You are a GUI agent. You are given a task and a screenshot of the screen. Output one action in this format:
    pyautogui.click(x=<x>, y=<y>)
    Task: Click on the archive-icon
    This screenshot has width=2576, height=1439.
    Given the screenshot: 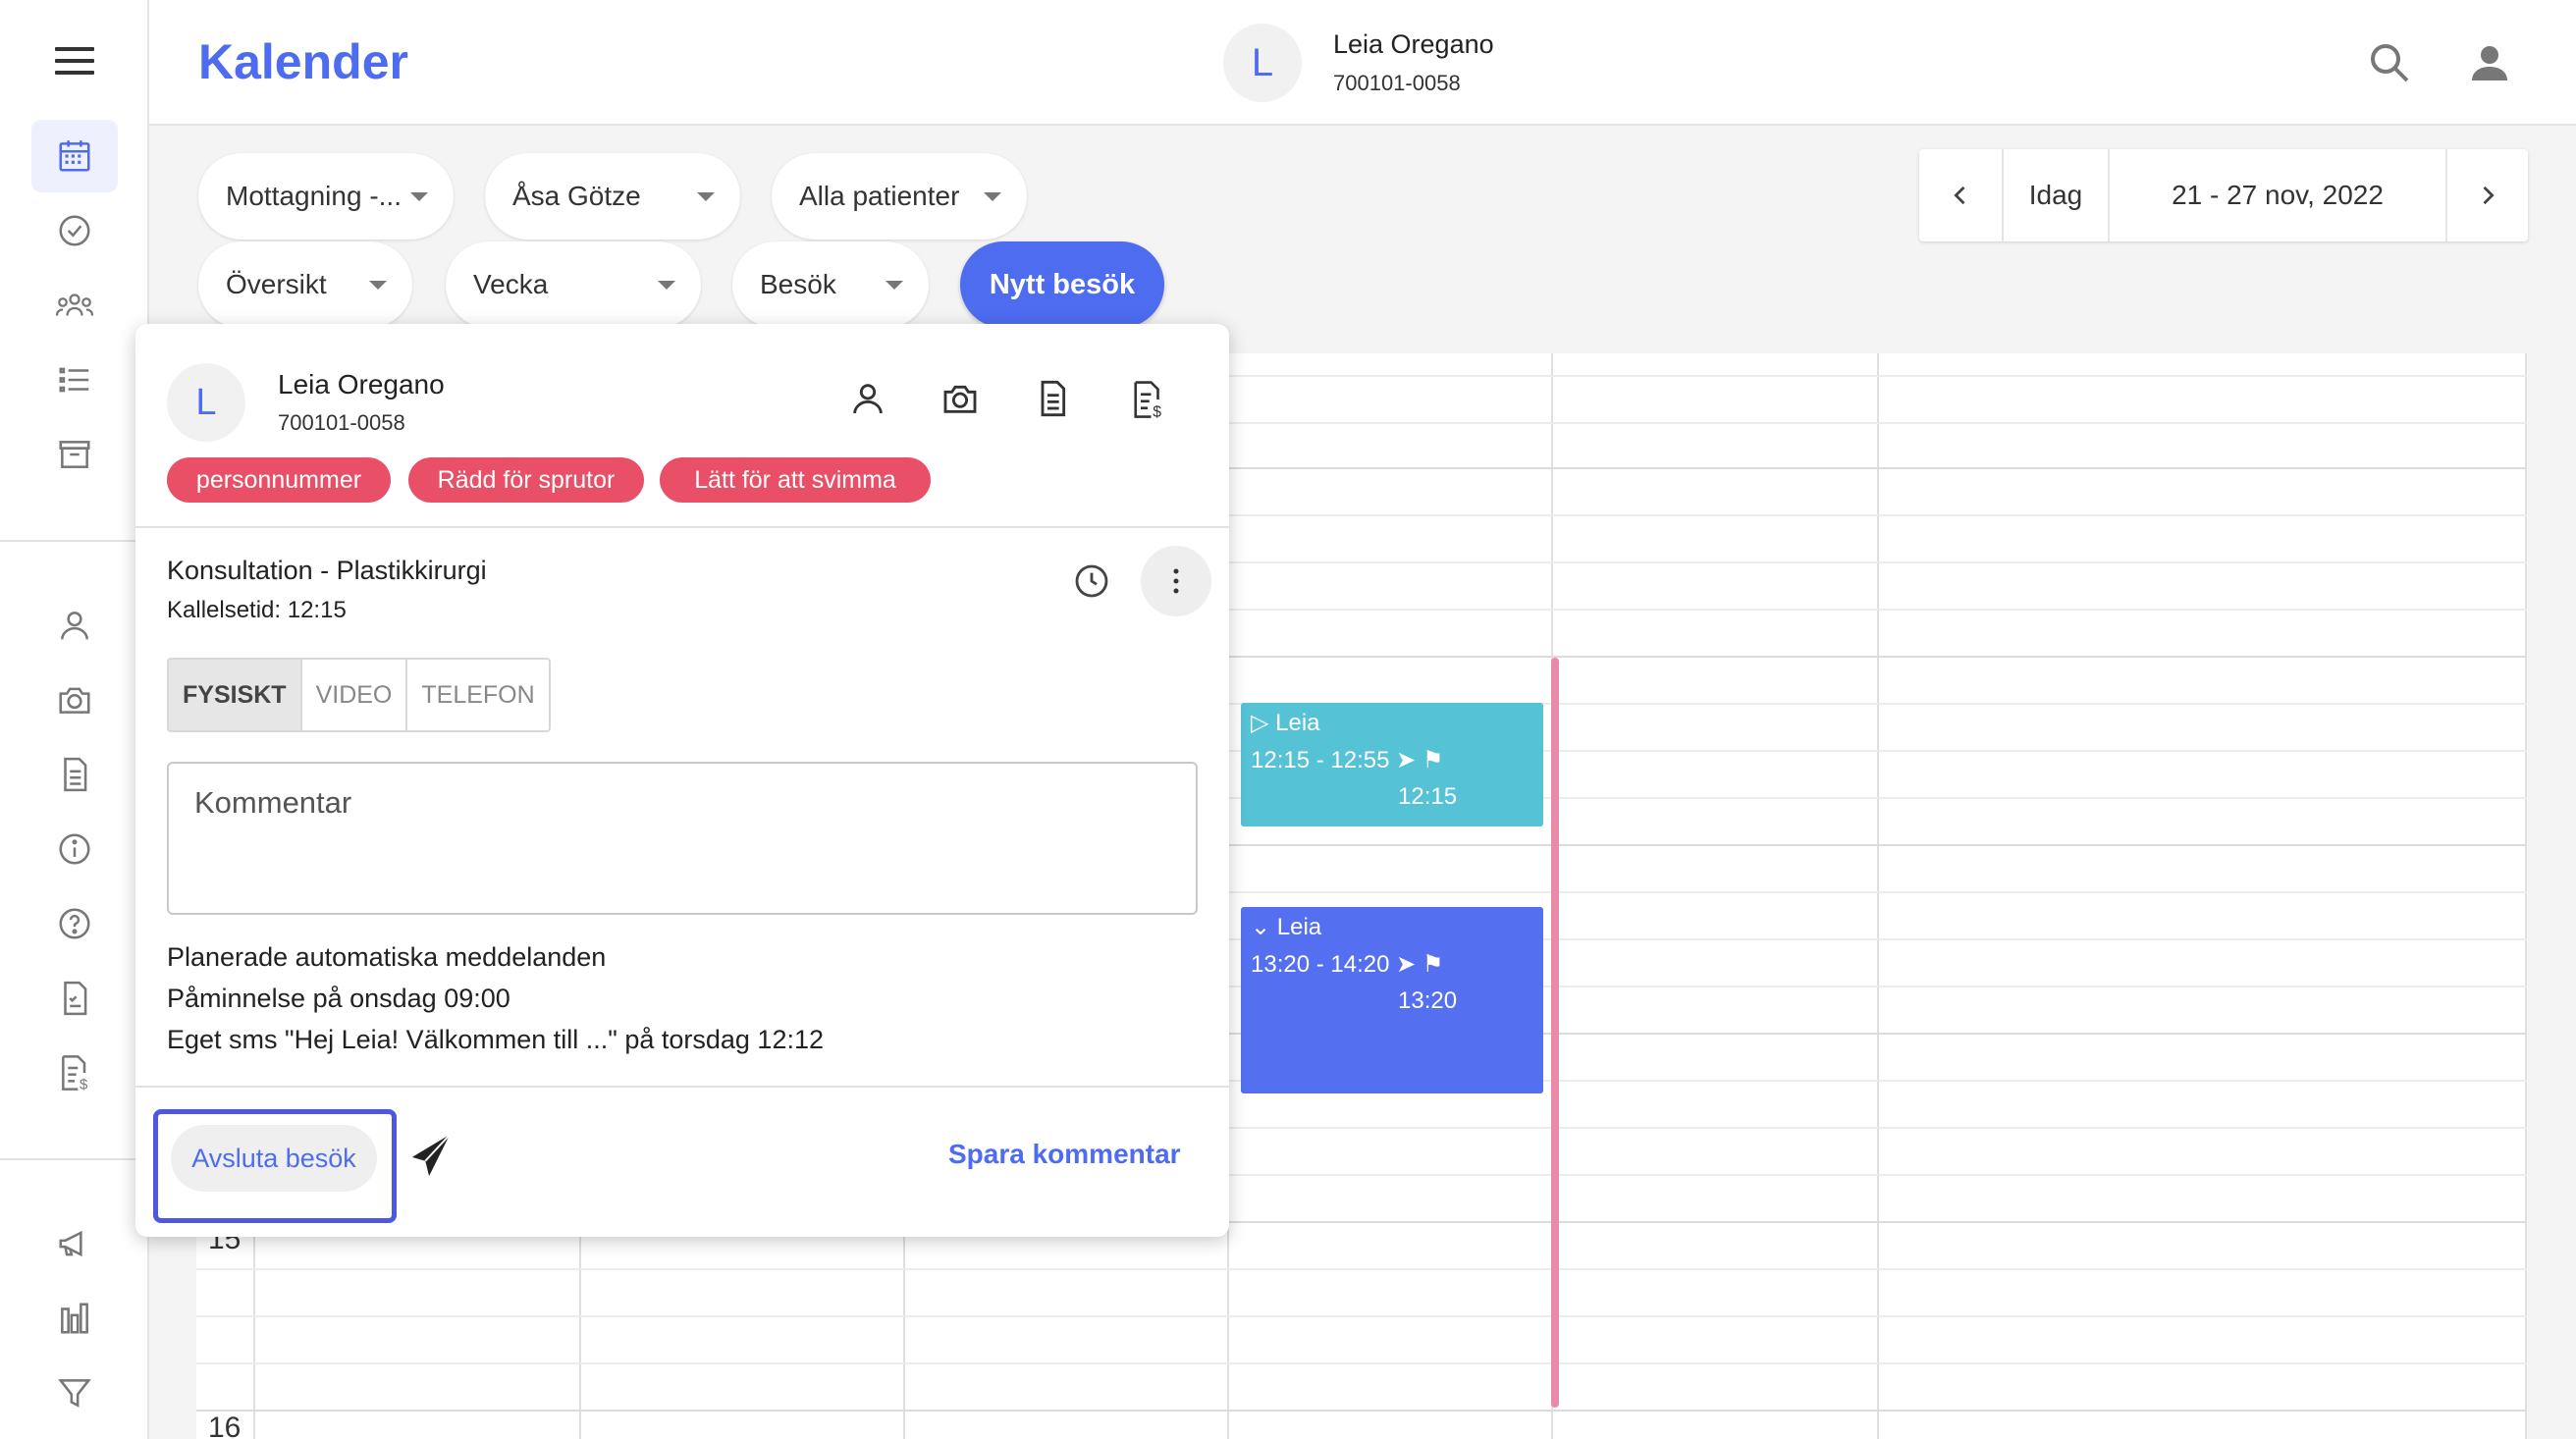 What is the action you would take?
    pyautogui.click(x=74, y=454)
    